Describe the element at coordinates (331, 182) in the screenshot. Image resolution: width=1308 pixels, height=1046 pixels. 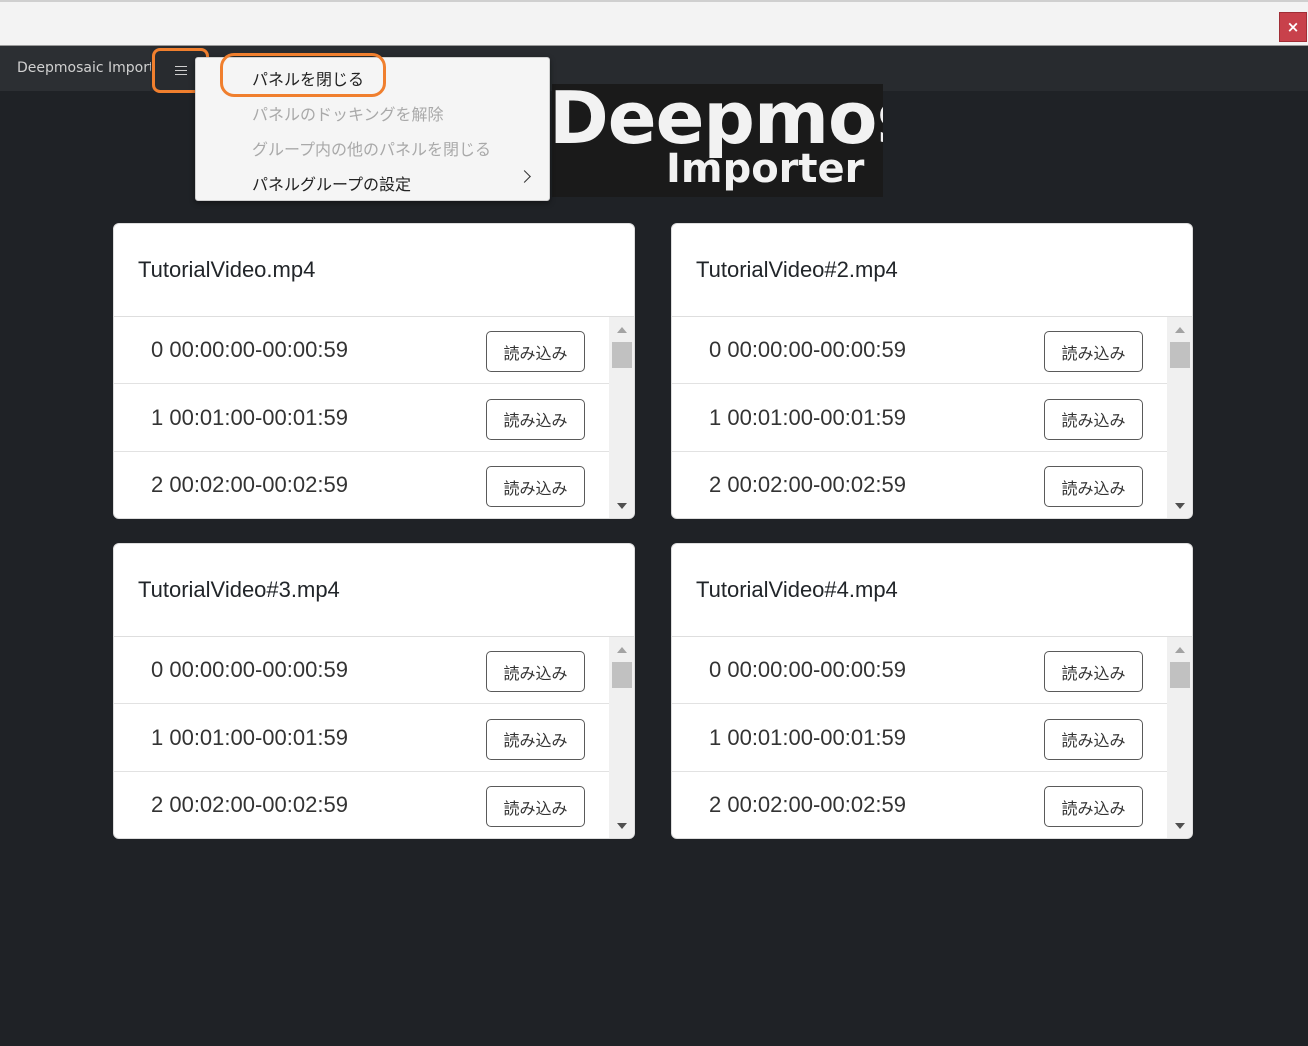
I see `menu-item-panel-group-settings: パネルグループの設定` at that location.